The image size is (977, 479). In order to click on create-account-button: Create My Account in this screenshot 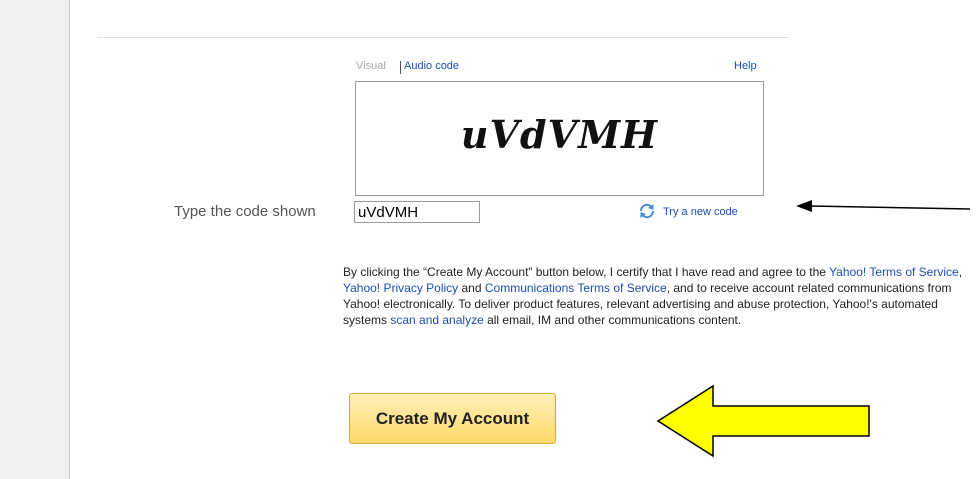, I will do `click(452, 418)`.